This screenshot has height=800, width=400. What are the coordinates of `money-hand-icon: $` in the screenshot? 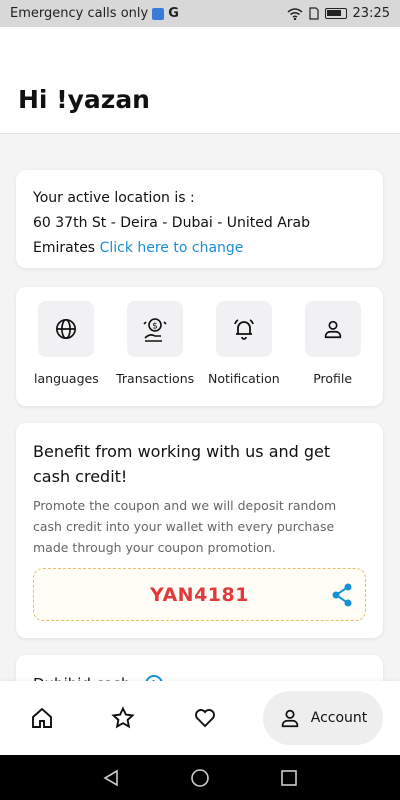 It's located at (155, 330).